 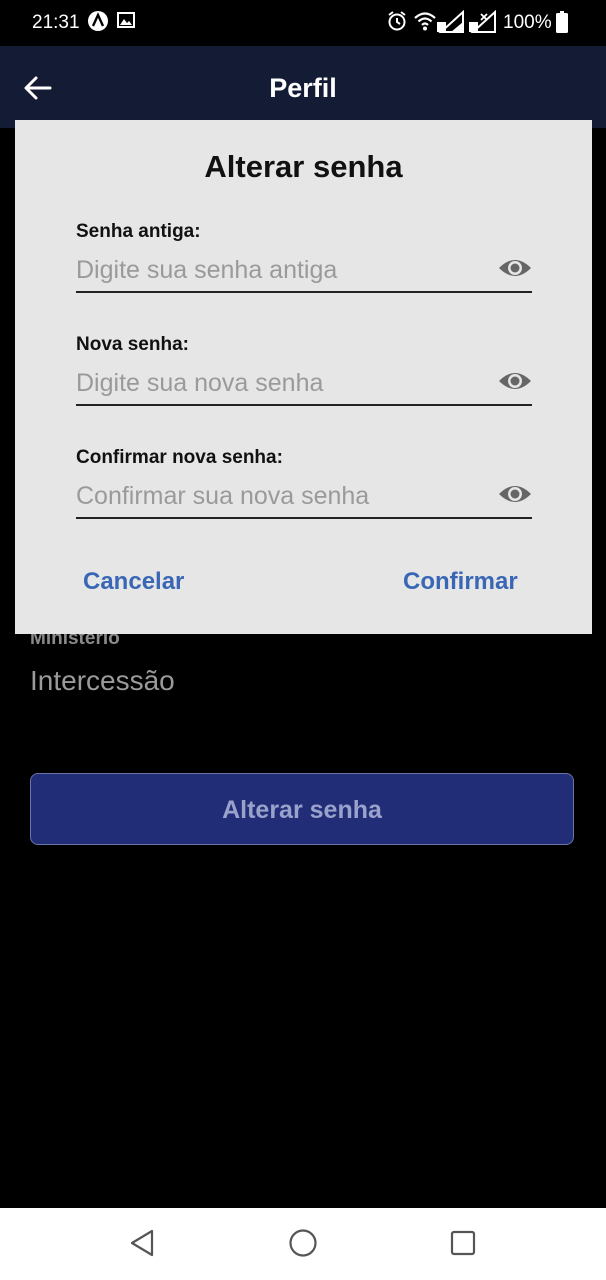 I want to click on old-password-input, so click(x=276, y=270).